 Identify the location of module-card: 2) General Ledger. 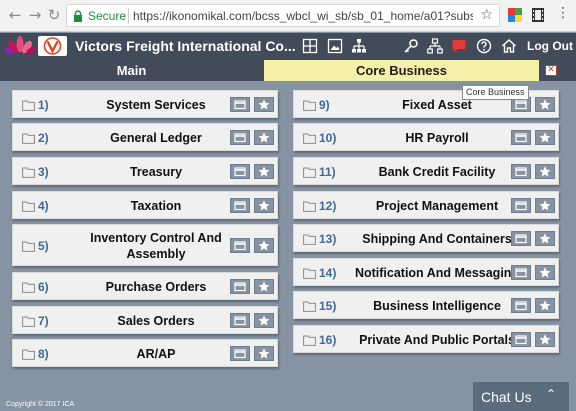
(145, 137).